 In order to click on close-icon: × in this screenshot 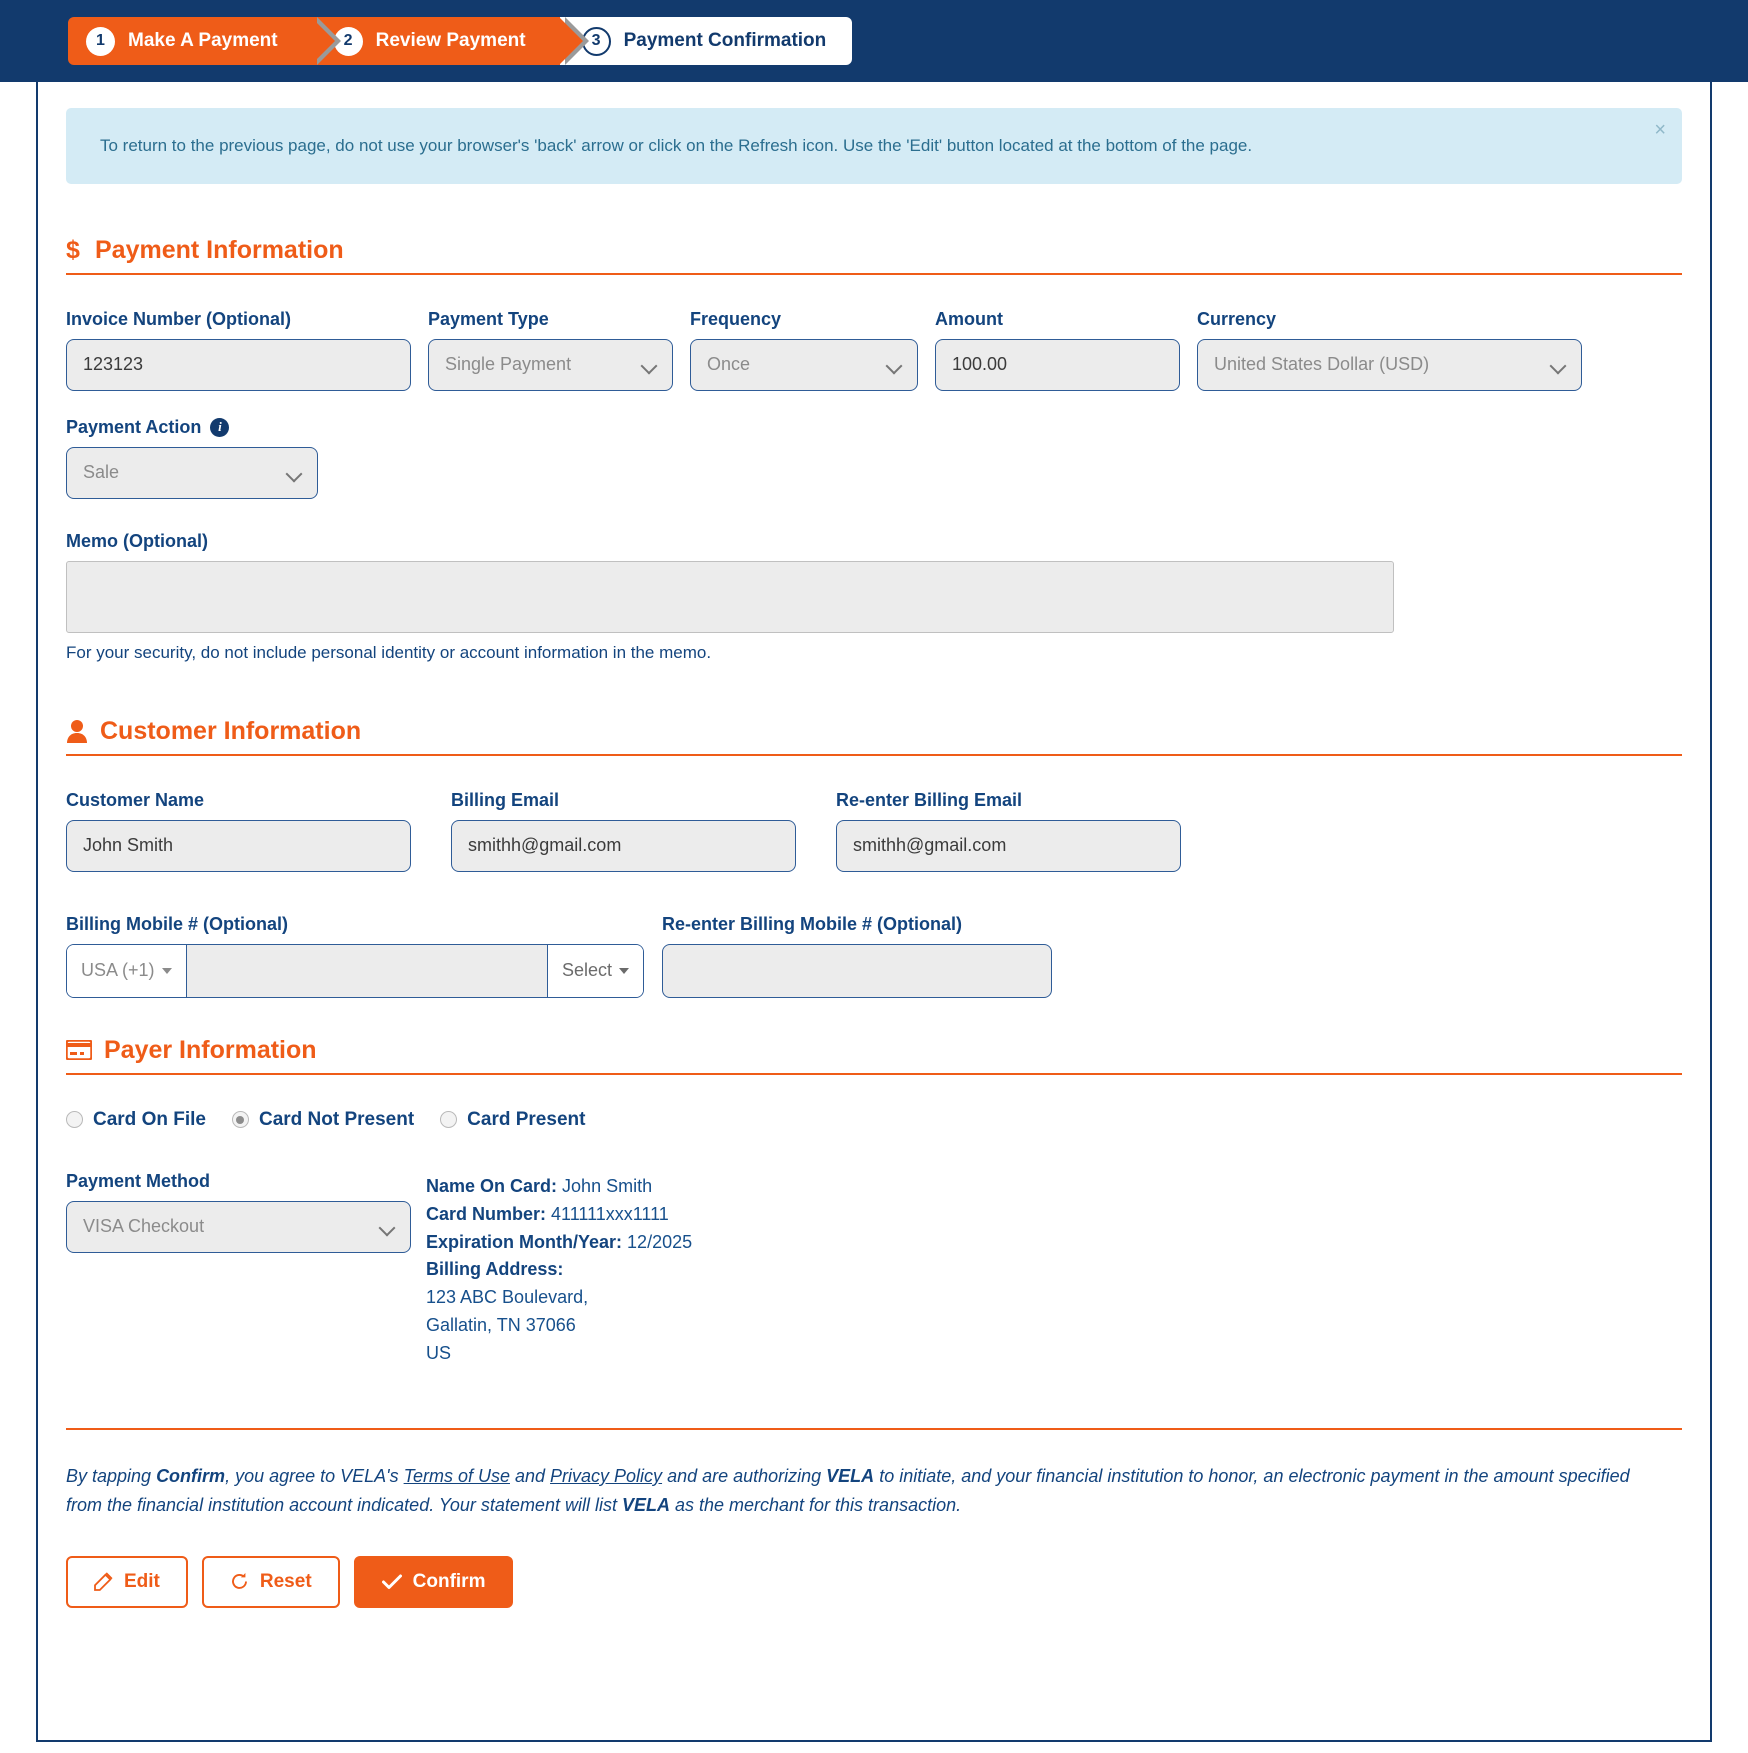, I will do `click(1660, 130)`.